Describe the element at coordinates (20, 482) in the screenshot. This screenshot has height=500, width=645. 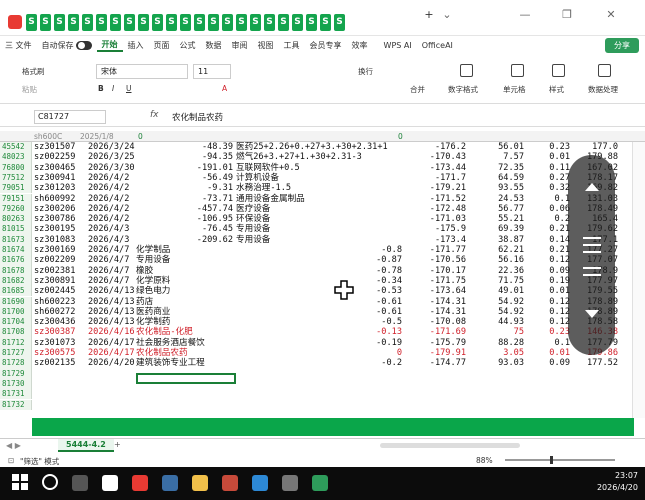
I see `start-icon` at that location.